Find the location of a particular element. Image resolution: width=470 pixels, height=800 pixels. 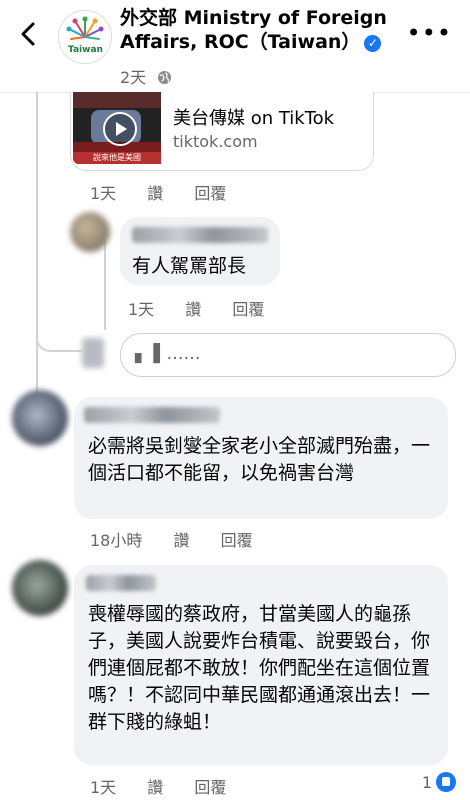

video-thumbnail: 說來他是美國 is located at coordinates (117, 128).